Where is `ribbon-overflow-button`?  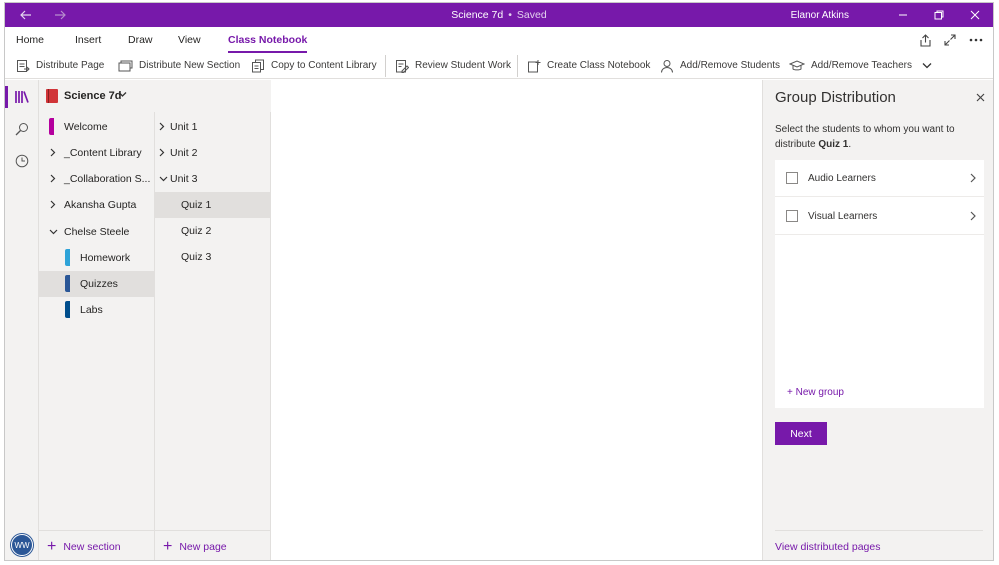 ribbon-overflow-button is located at coordinates (930, 65).